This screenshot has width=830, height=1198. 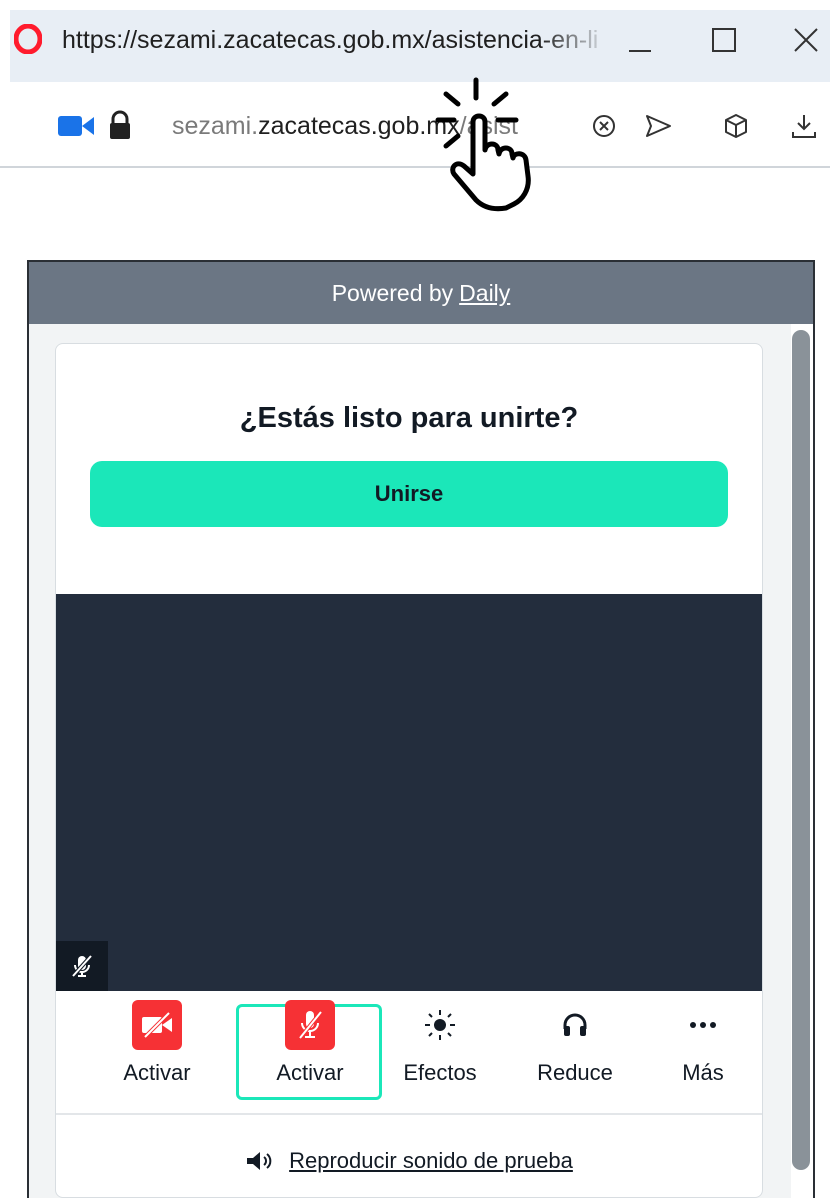 I want to click on cube-icon, so click(x=736, y=126).